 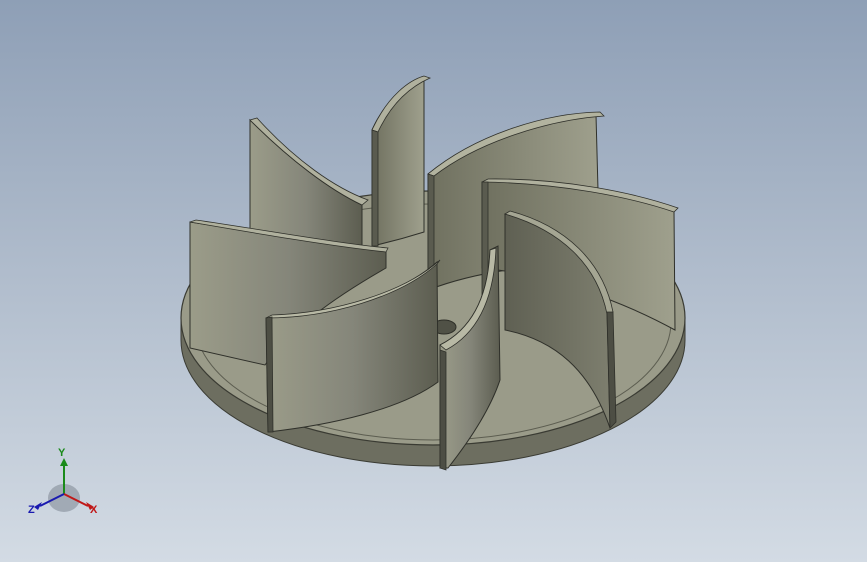 I want to click on view-orientation-triad: Y Z X, so click(x=64, y=486).